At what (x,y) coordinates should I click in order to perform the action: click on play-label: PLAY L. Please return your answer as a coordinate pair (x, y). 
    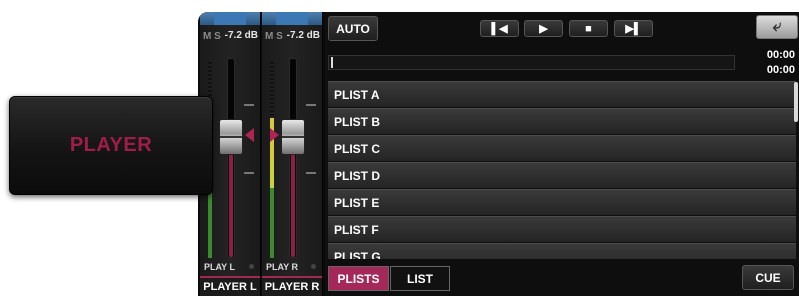
    Looking at the image, I should click on (220, 267).